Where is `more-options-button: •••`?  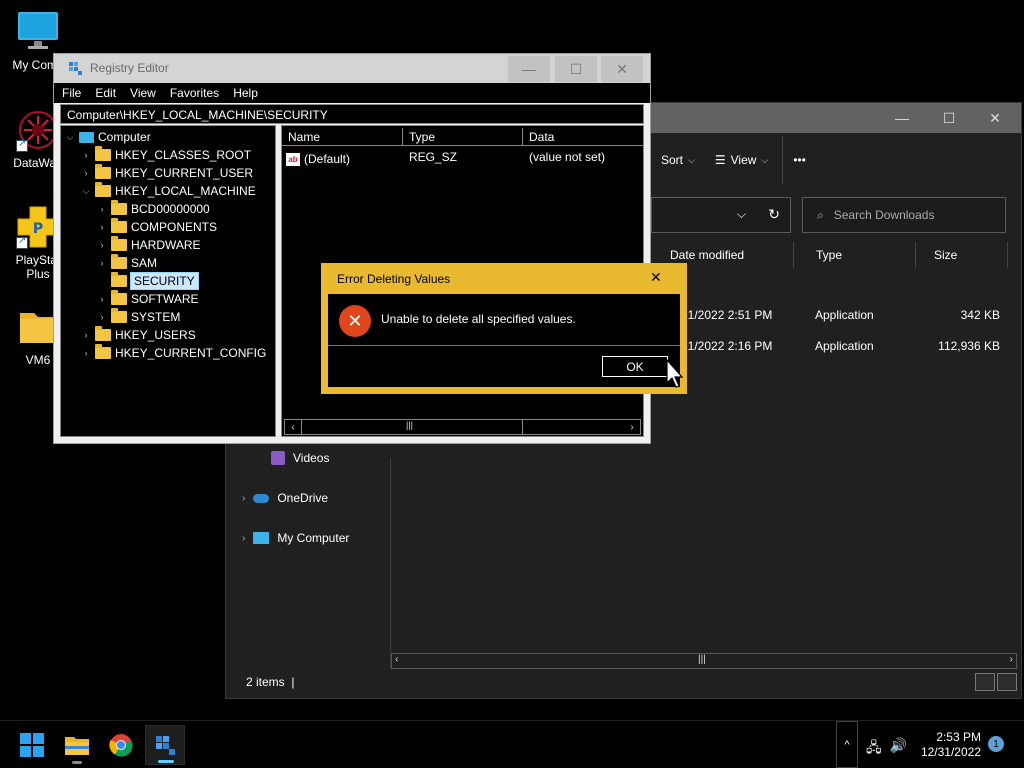
more-options-button: ••• is located at coordinates (799, 160).